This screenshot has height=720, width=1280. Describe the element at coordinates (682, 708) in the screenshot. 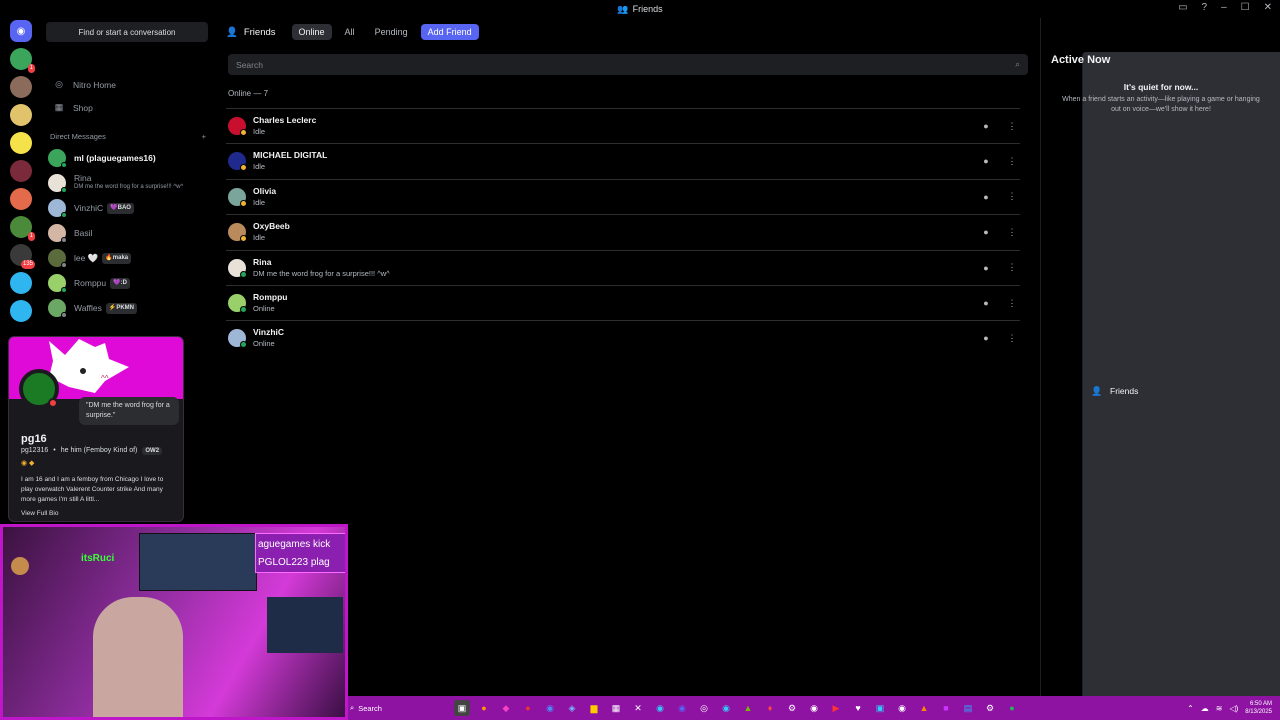

I see `discord-icon: ◉` at that location.